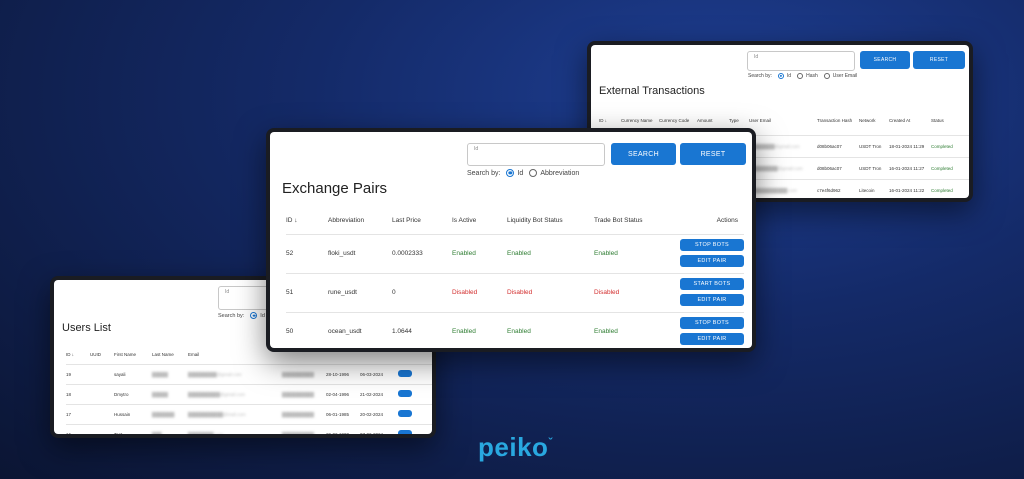 The height and width of the screenshot is (479, 1024). I want to click on page-title: Users List, so click(86, 328).